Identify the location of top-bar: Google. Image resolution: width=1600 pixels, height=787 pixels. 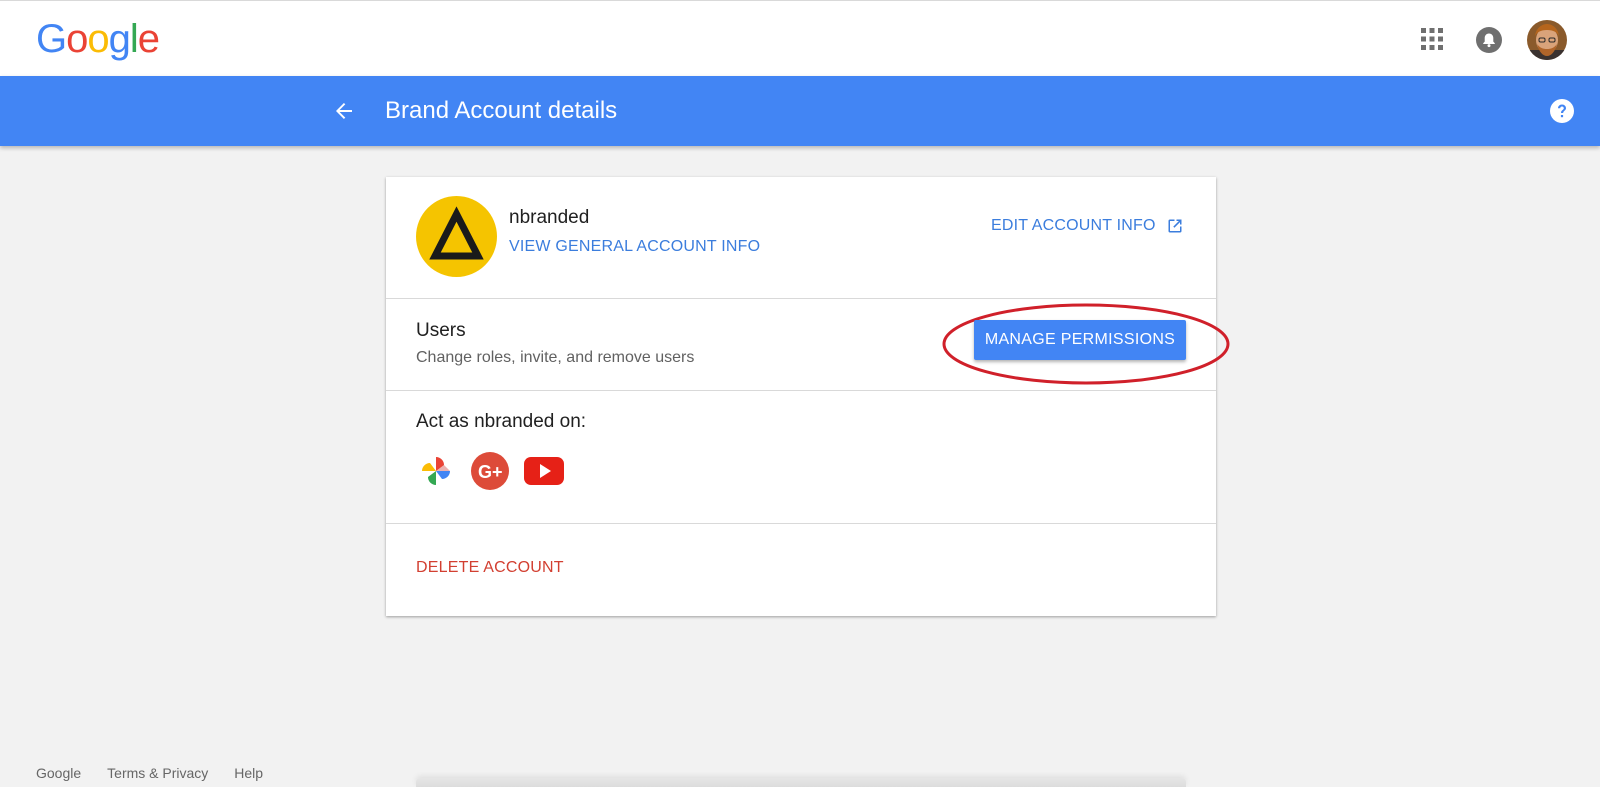
(800, 38).